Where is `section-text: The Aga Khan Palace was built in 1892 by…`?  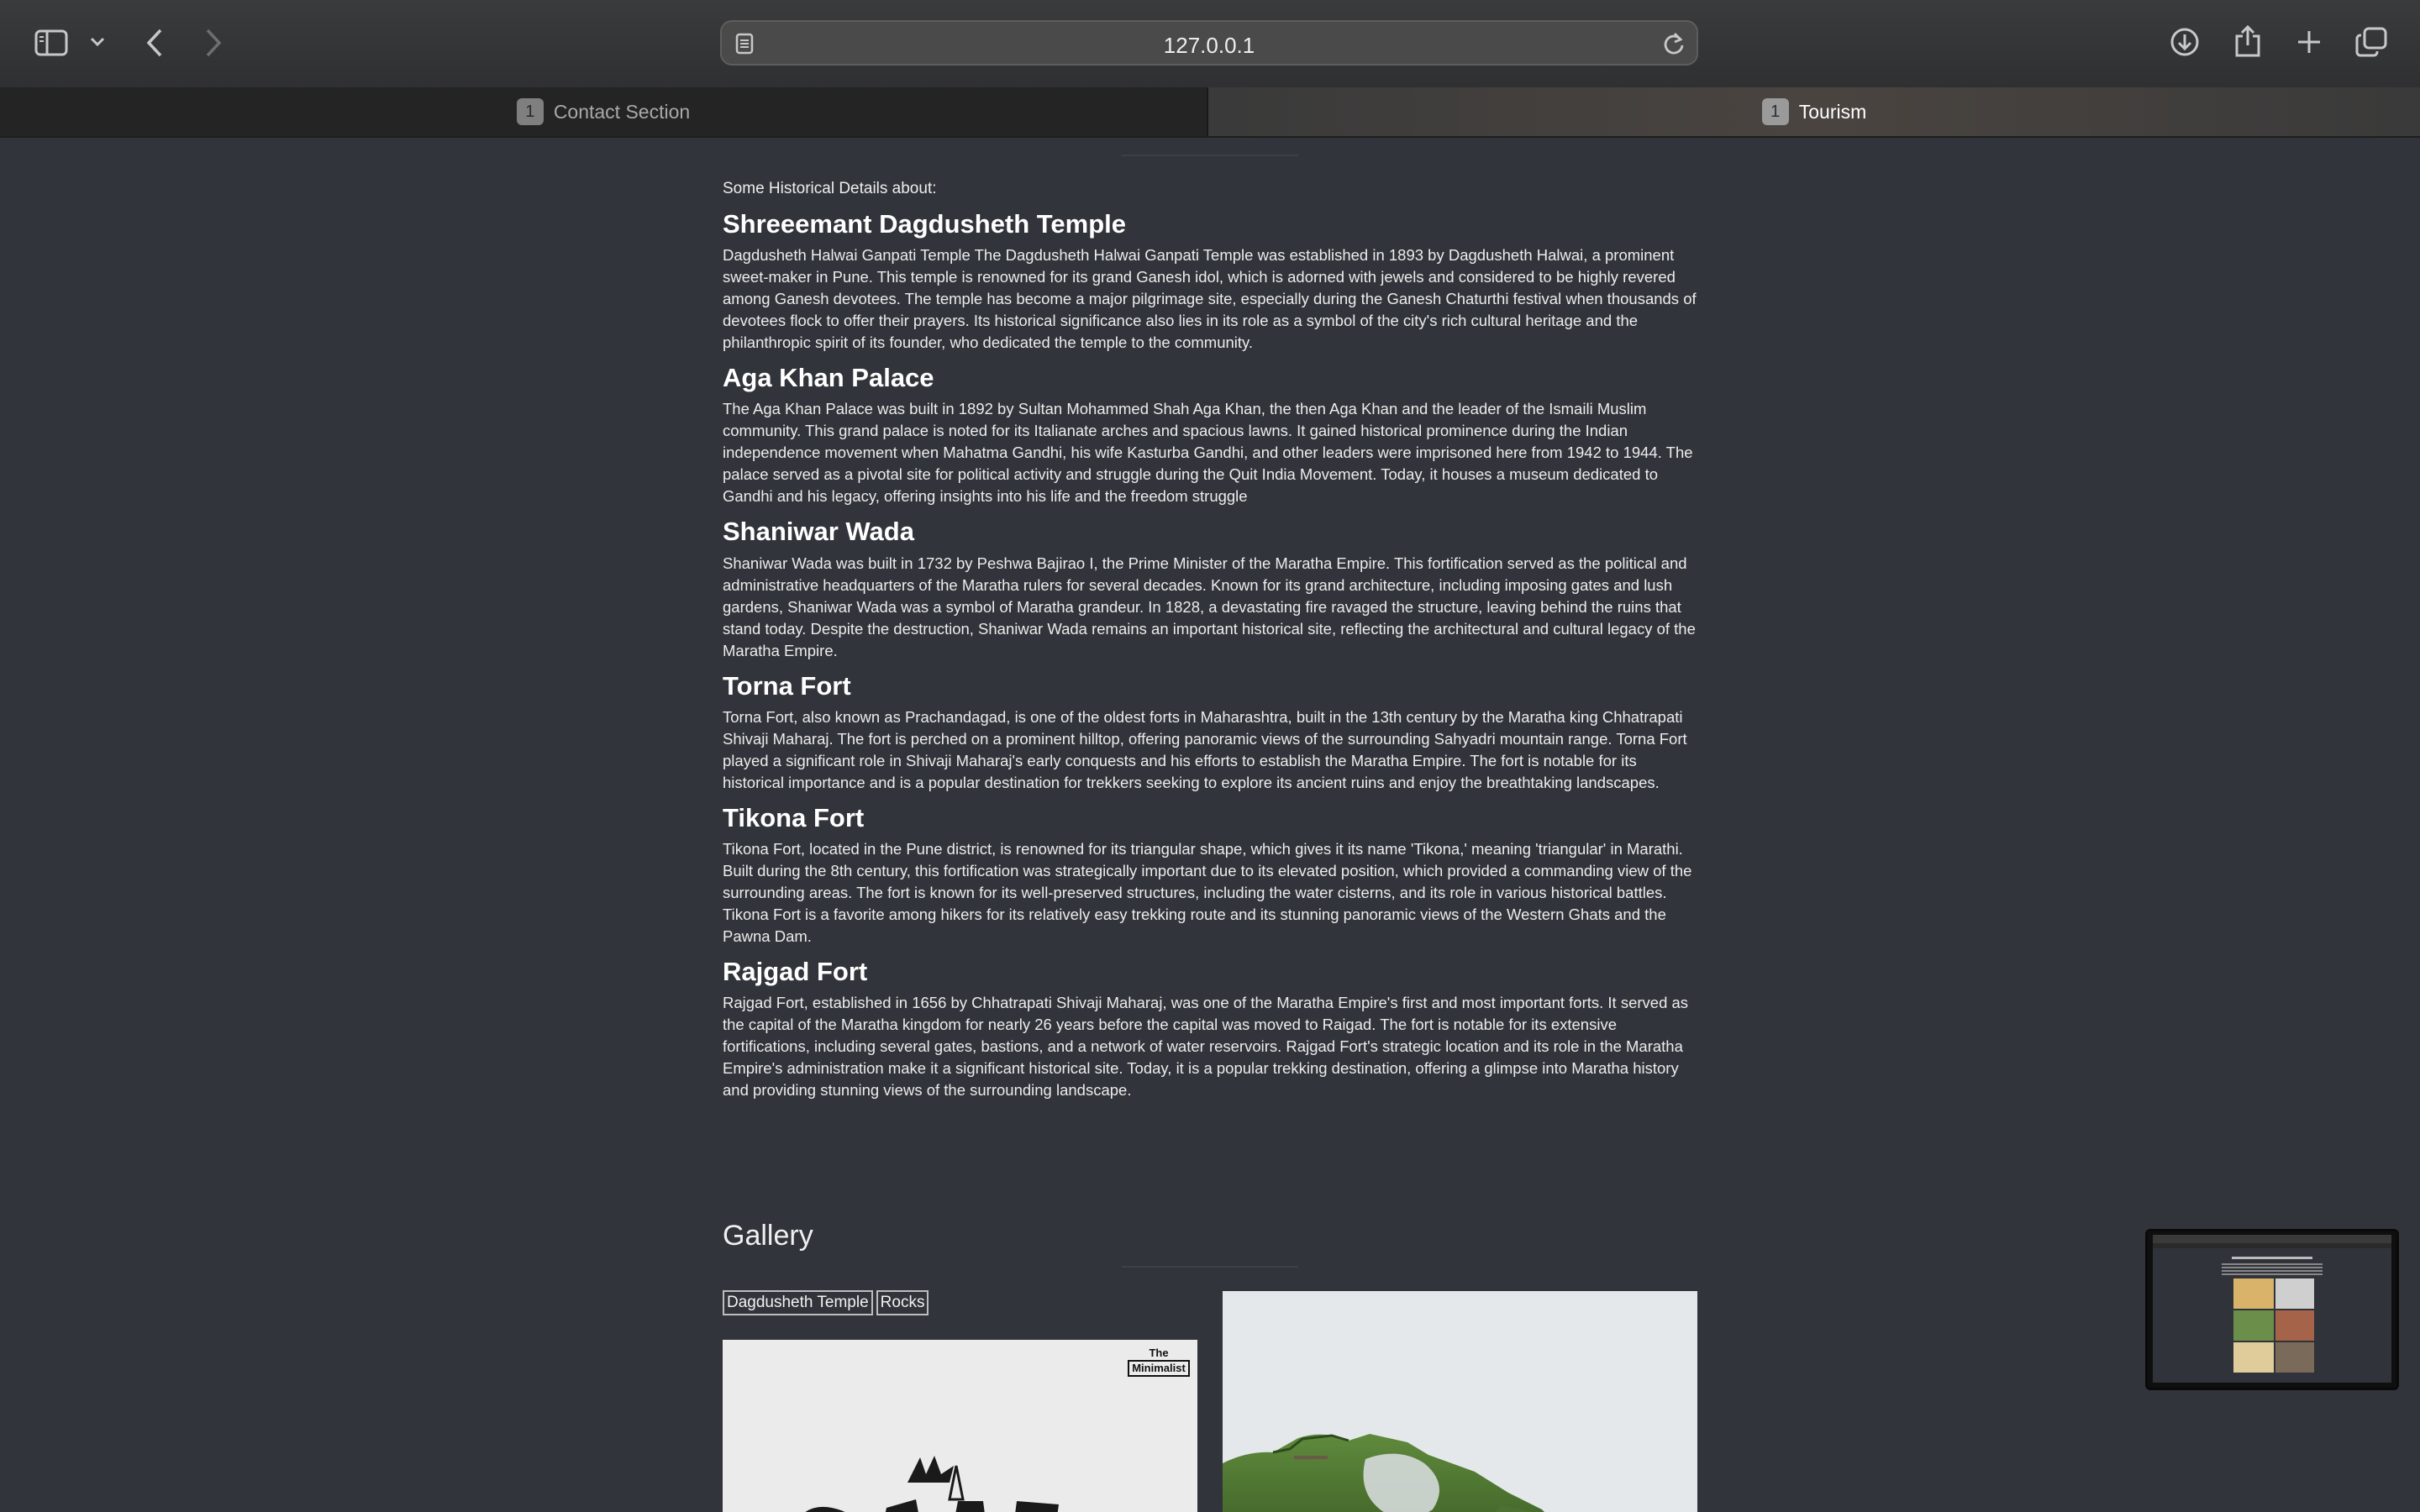 section-text: The Aga Khan Palace was built in 1892 by… is located at coordinates (1208, 453).